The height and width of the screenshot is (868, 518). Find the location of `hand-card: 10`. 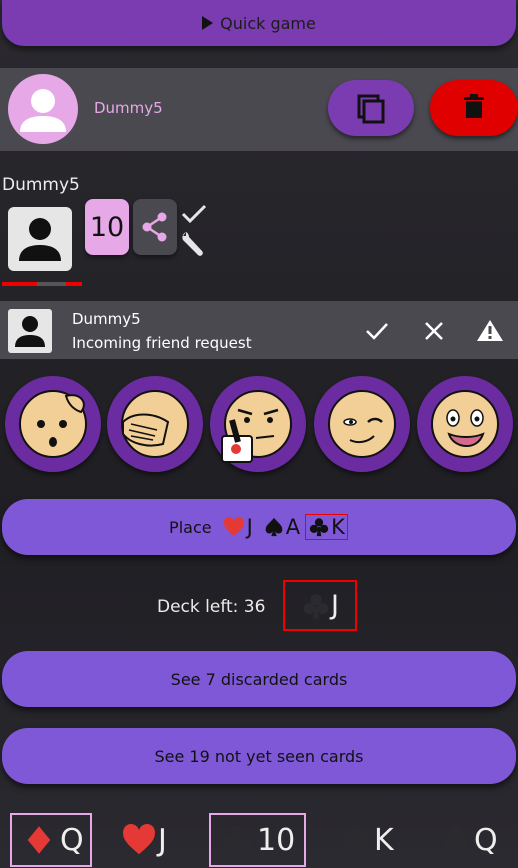

hand-card: 10 is located at coordinates (257, 840).